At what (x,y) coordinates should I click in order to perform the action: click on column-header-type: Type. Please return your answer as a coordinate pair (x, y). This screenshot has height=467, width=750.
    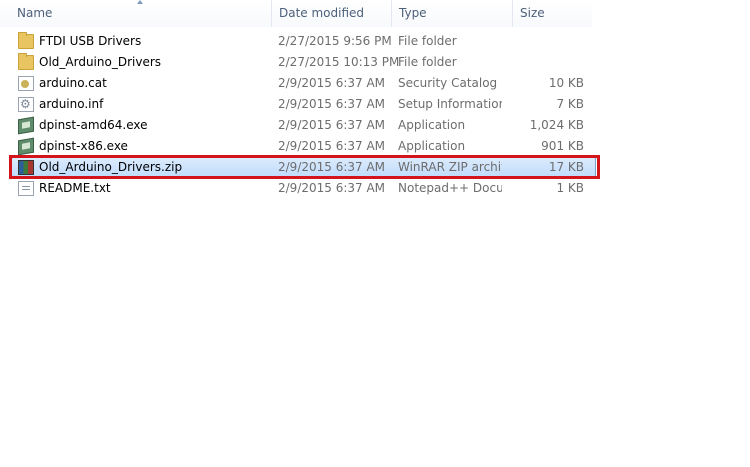
    Looking at the image, I should click on (451, 13).